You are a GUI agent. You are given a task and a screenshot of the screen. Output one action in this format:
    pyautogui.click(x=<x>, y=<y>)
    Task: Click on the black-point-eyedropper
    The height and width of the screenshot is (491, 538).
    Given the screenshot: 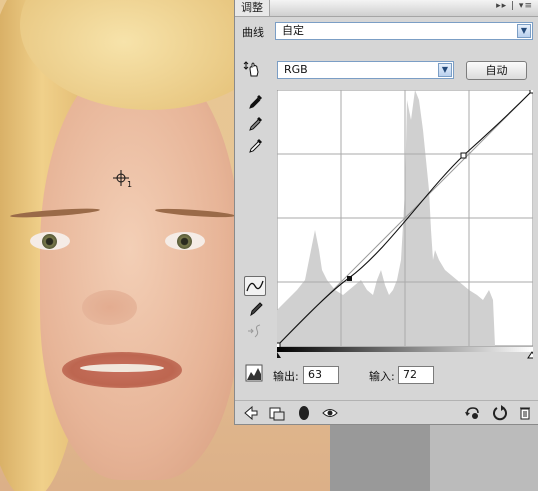 What is the action you would take?
    pyautogui.click(x=256, y=101)
    